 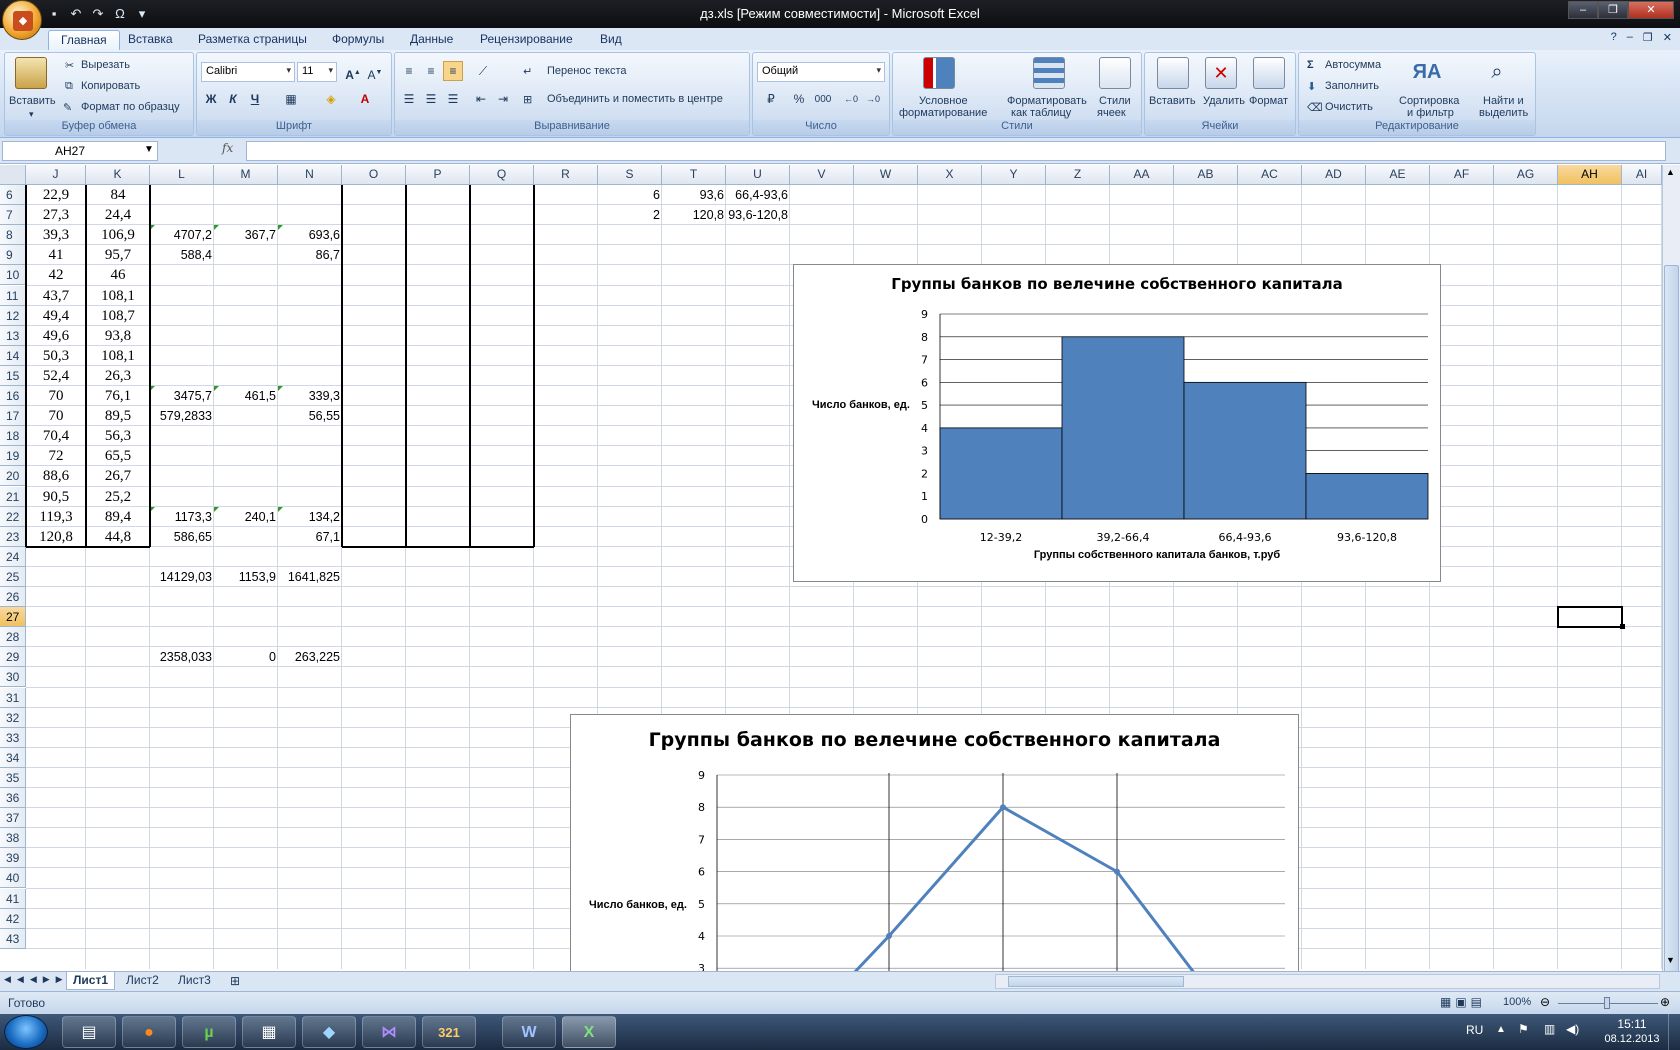 What do you see at coordinates (1311, 86) in the screenshot?
I see `fill-icon: ⬇` at bounding box center [1311, 86].